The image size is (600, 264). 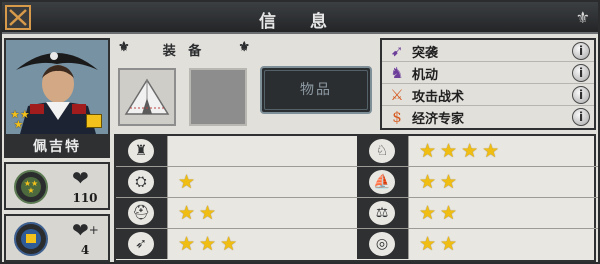 I want to click on skill-row: ◎ ★★, so click(x=477, y=244).